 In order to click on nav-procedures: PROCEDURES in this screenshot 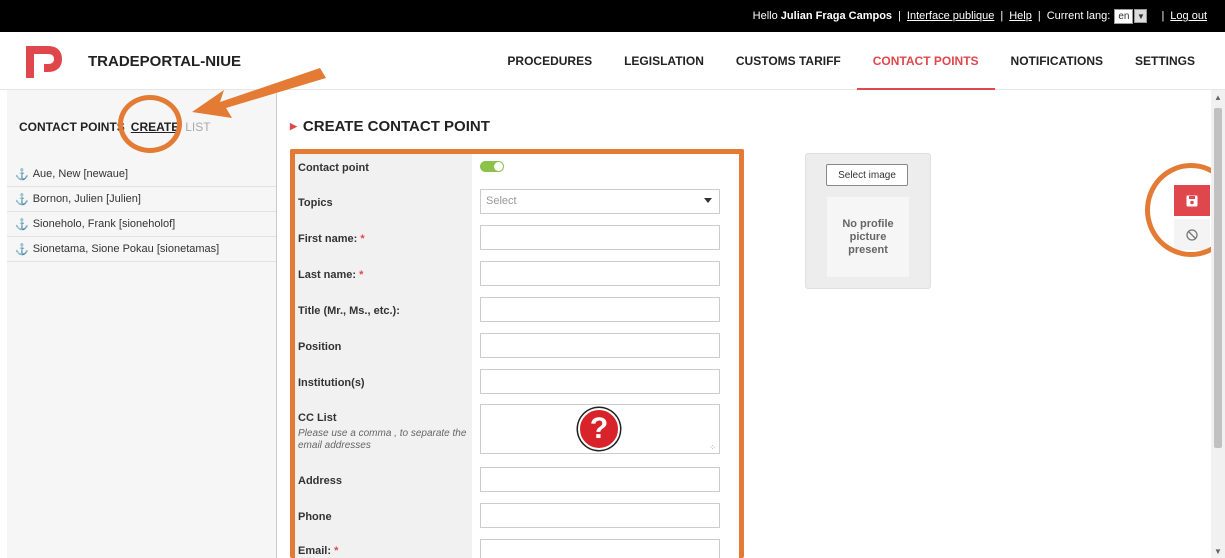, I will do `click(549, 61)`.